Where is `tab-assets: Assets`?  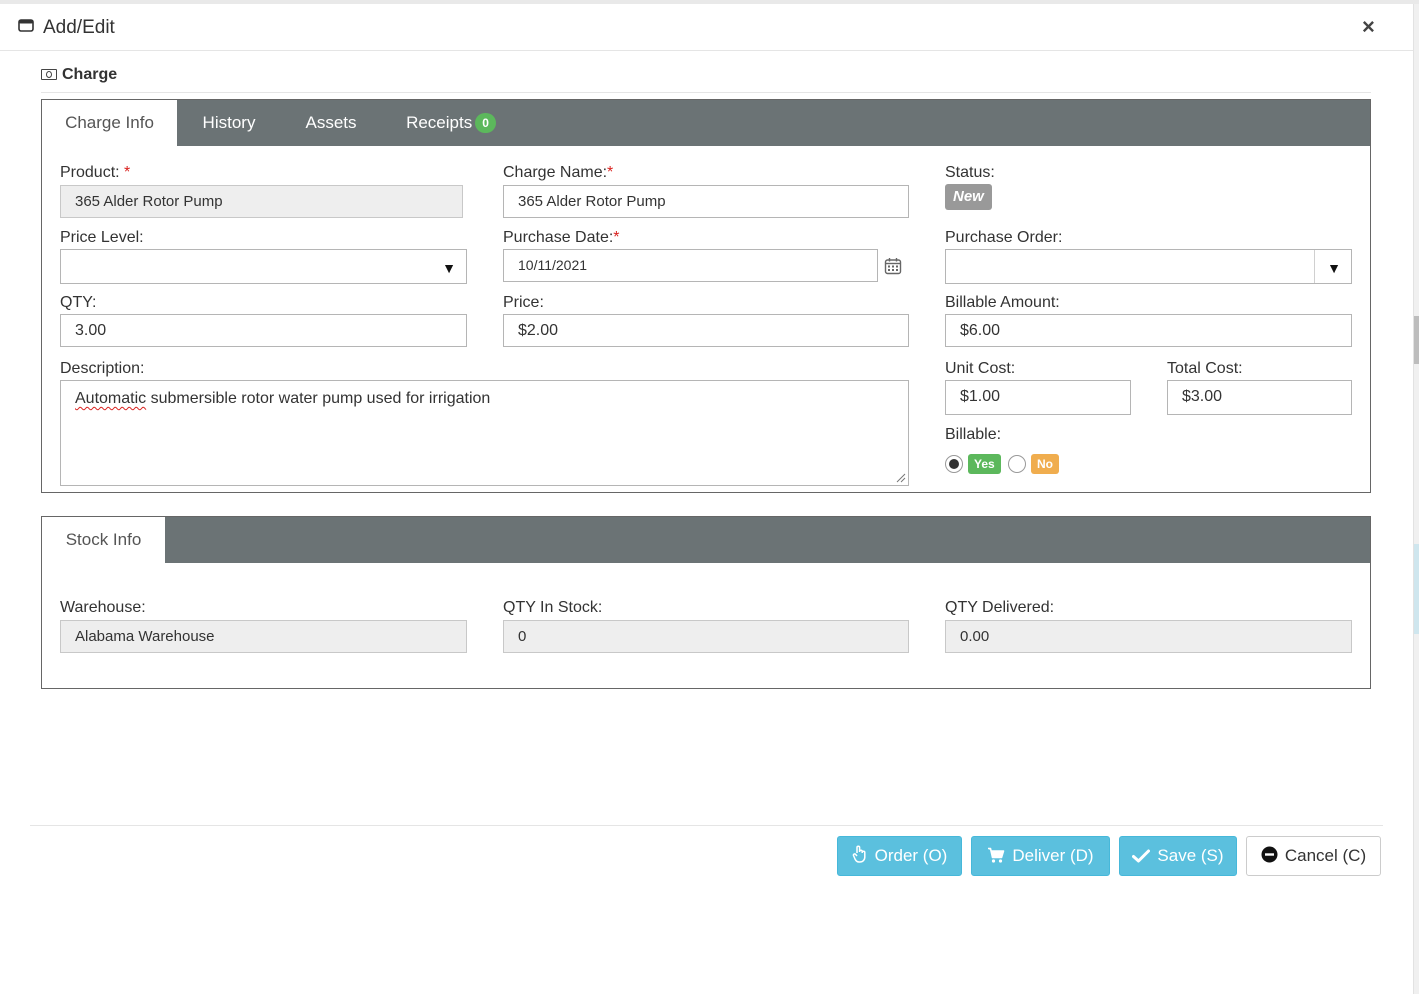
tab-assets: Assets is located at coordinates (331, 123).